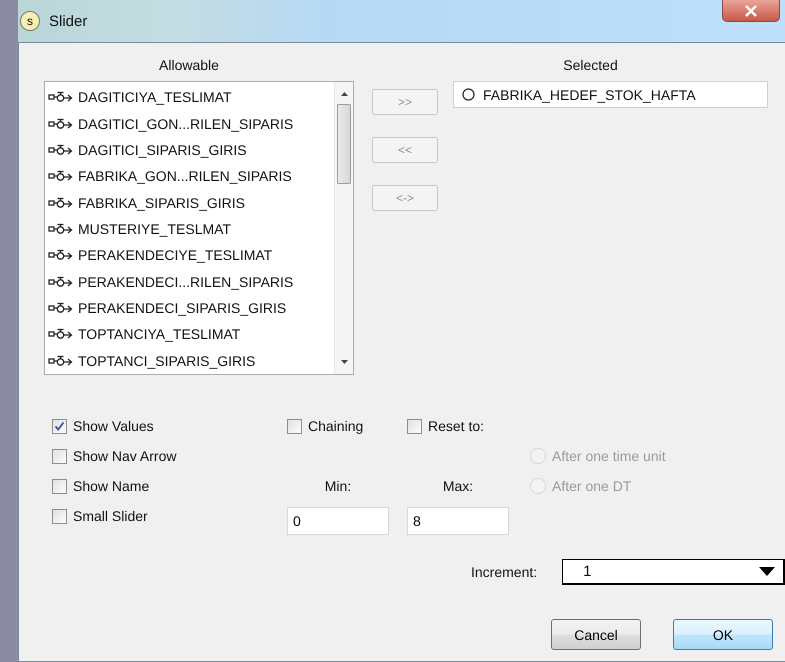 This screenshot has width=785, height=662. Describe the element at coordinates (468, 94) in the screenshot. I see `circle-icon` at that location.